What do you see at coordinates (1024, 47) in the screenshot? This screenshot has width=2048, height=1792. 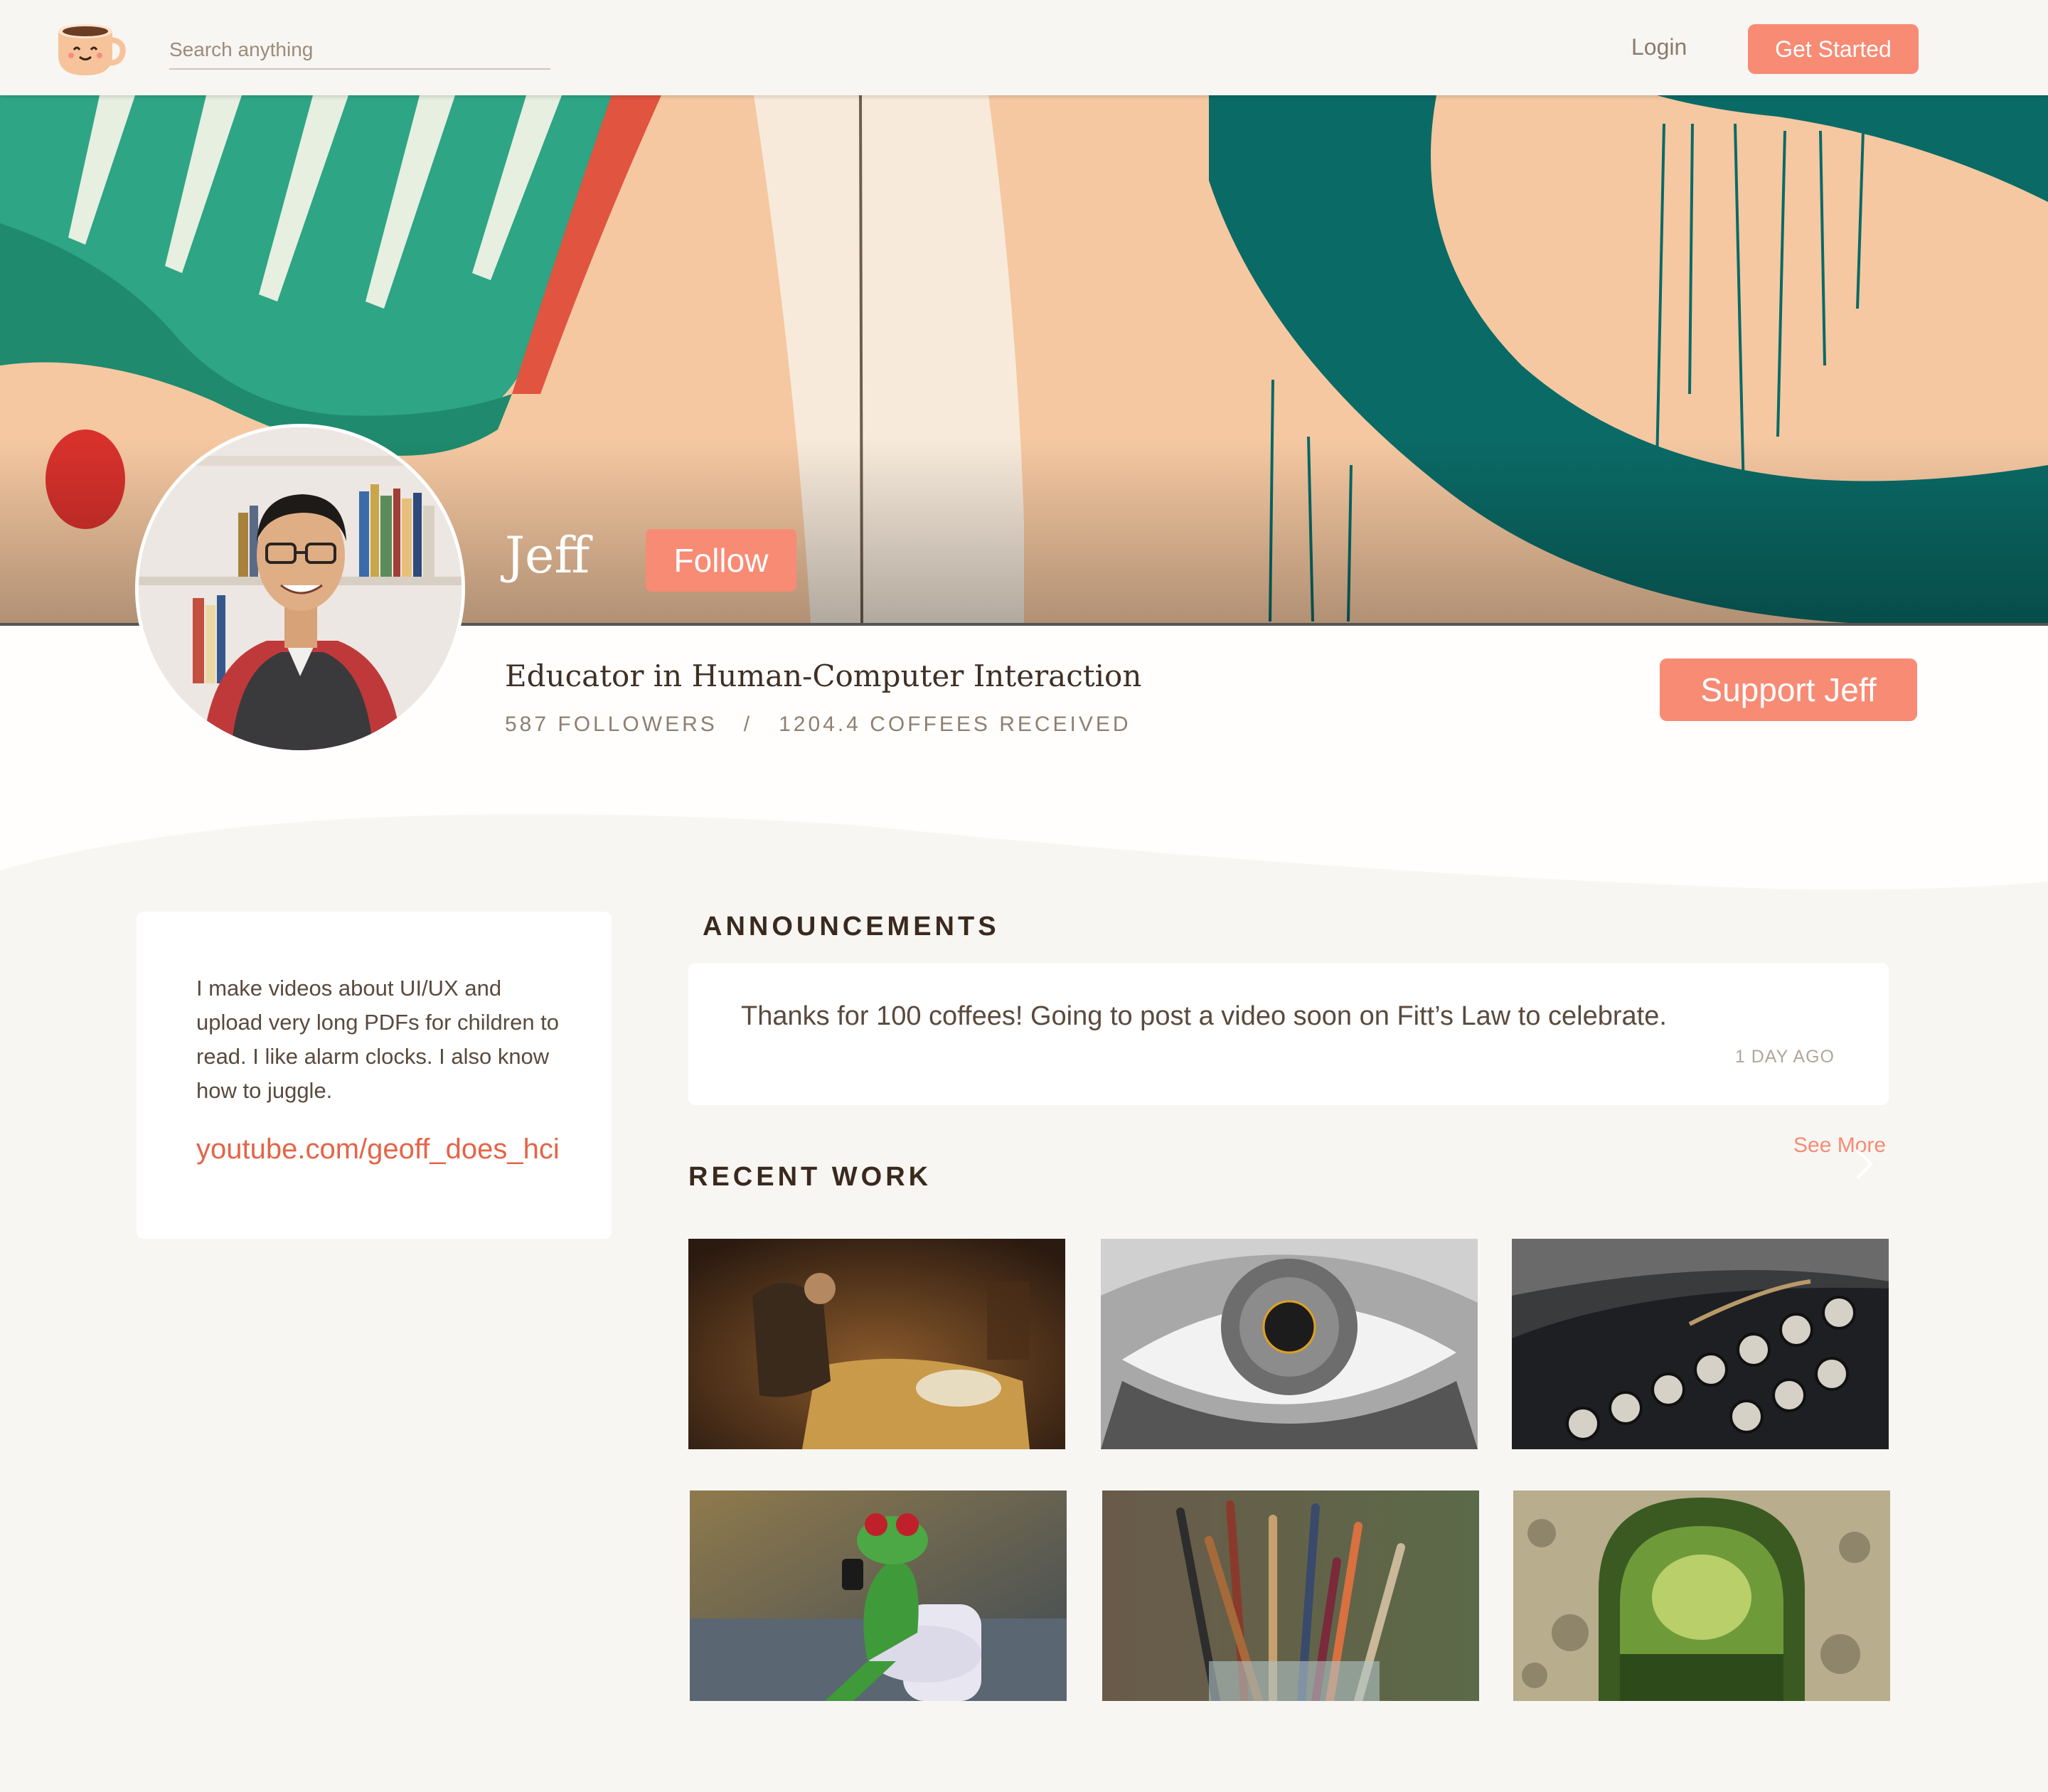 I see `top-navbar: Login Get Started` at bounding box center [1024, 47].